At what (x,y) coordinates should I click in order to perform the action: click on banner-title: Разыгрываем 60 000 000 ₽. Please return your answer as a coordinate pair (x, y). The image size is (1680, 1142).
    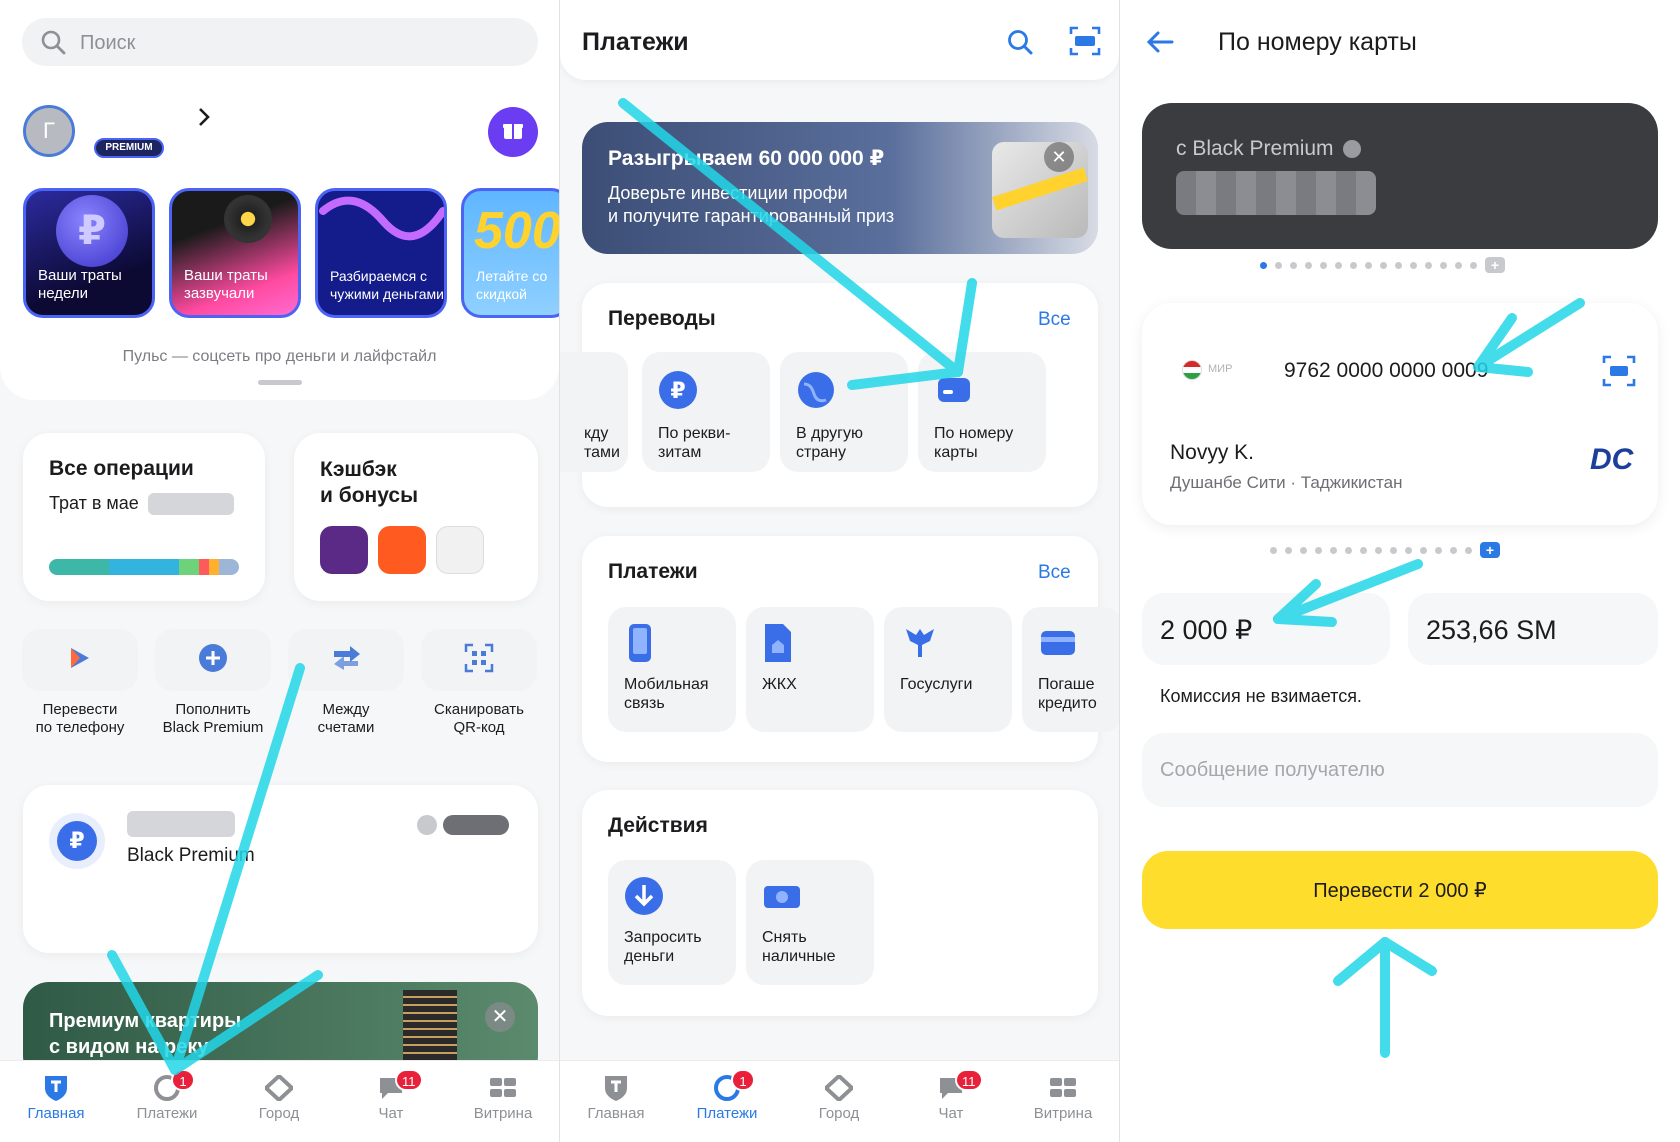
    Looking at the image, I should click on (746, 158).